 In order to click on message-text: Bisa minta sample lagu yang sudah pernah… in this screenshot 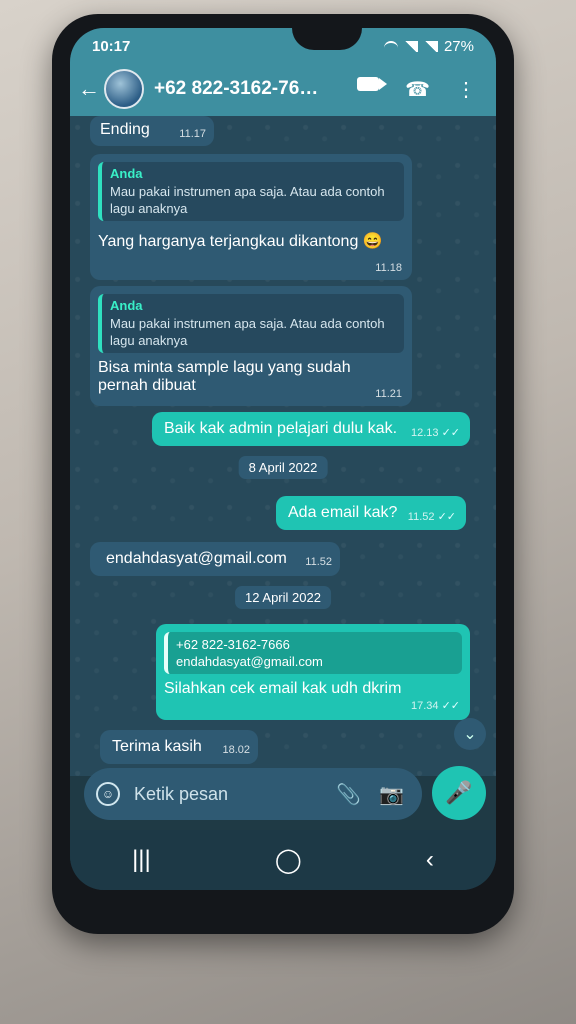, I will do `click(224, 376)`.